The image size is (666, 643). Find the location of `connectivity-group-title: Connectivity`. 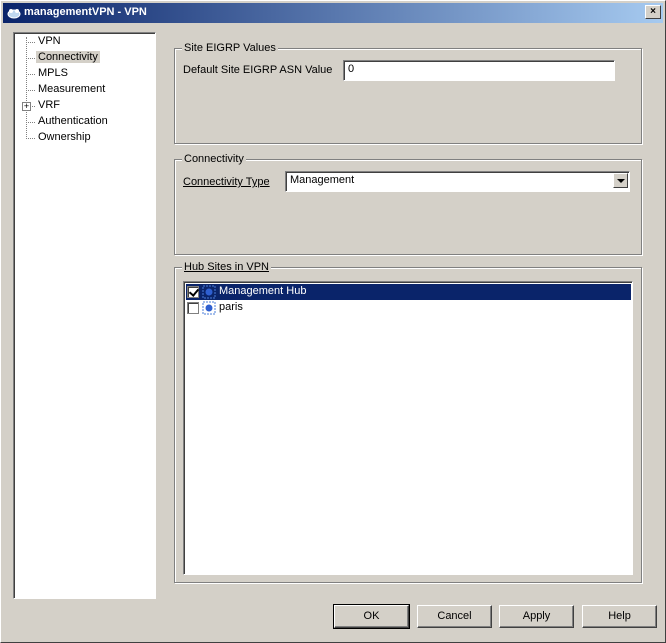

connectivity-group-title: Connectivity is located at coordinates (214, 159).